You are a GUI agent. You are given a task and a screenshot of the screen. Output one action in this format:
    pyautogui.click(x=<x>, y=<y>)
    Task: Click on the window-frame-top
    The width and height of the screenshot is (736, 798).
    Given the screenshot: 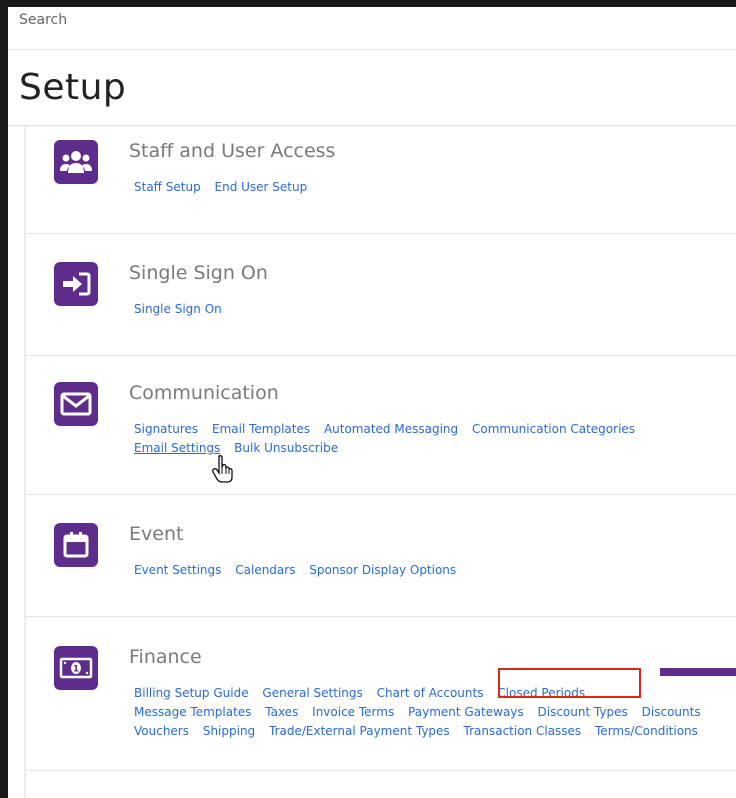 What is the action you would take?
    pyautogui.click(x=368, y=3)
    